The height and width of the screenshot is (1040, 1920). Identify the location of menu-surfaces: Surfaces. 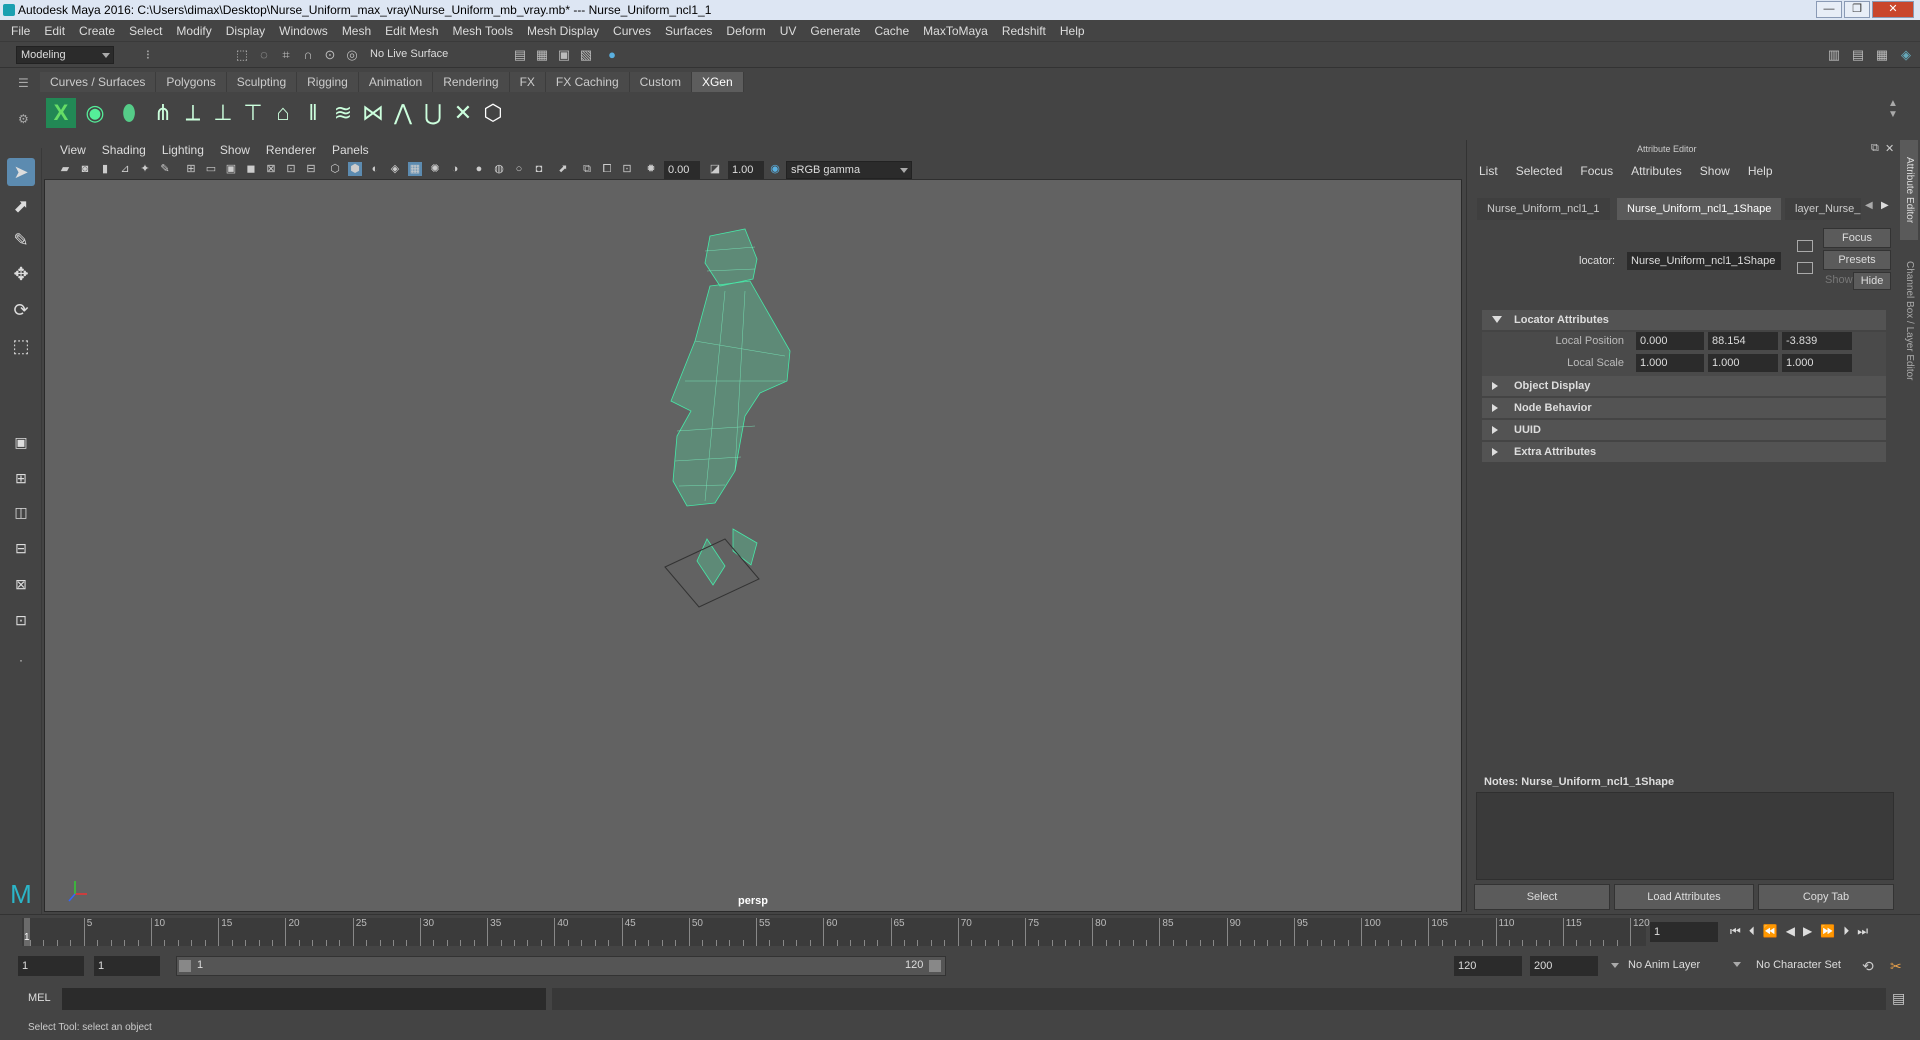
(688, 31).